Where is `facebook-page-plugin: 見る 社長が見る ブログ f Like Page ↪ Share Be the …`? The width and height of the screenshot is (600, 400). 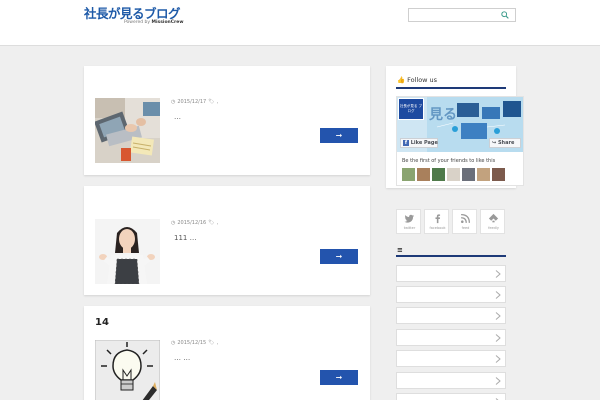 facebook-page-plugin: 見る 社長が見る ブログ f Like Page ↪ Share Be the … is located at coordinates (460, 141).